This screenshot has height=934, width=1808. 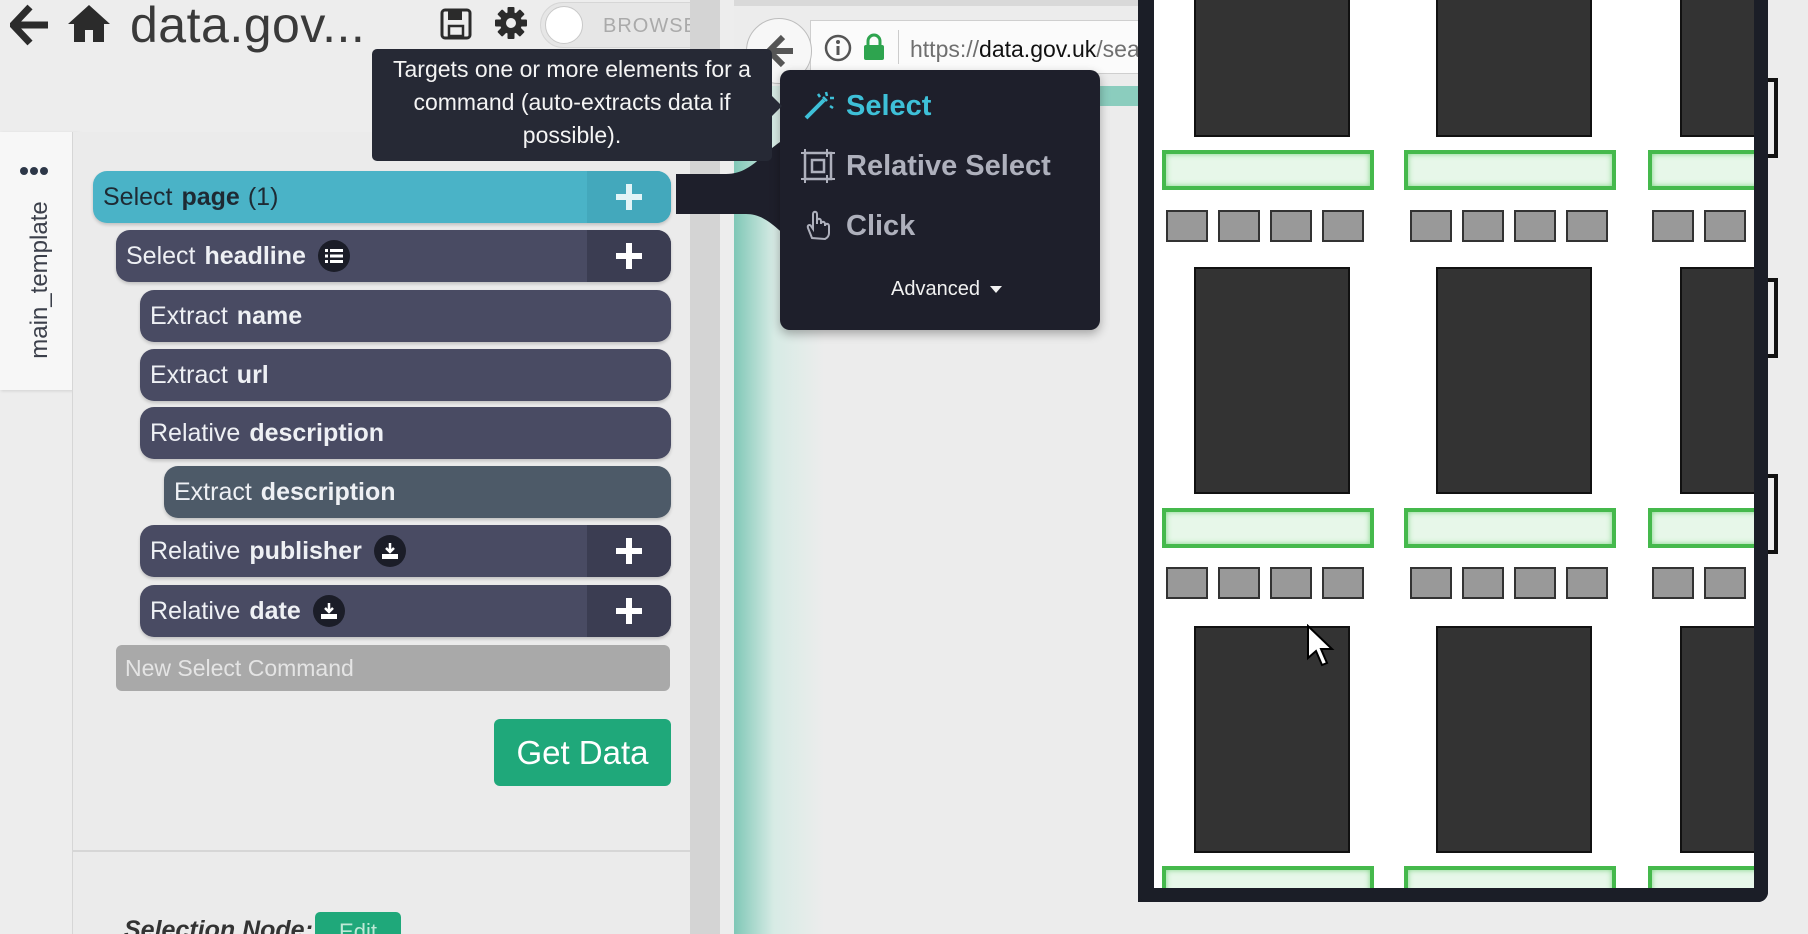 I want to click on url-text: https://data.gov.uk/sear, so click(x=1028, y=49).